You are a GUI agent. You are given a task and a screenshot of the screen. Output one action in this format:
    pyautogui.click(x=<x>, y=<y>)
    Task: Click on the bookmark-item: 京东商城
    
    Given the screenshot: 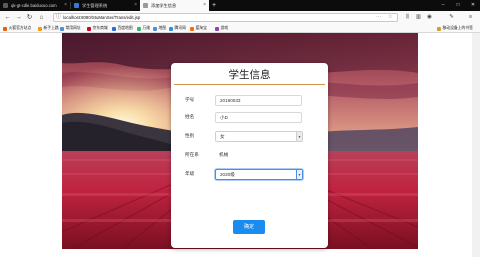 What is the action you would take?
    pyautogui.click(x=97, y=28)
    